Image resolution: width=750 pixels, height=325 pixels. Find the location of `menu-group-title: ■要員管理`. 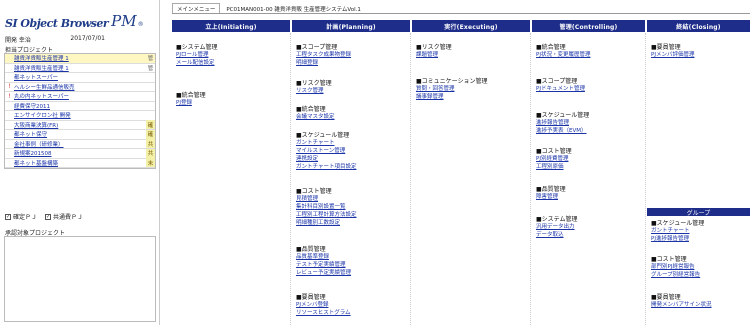

menu-group-title: ■要員管理 is located at coordinates (666, 297).